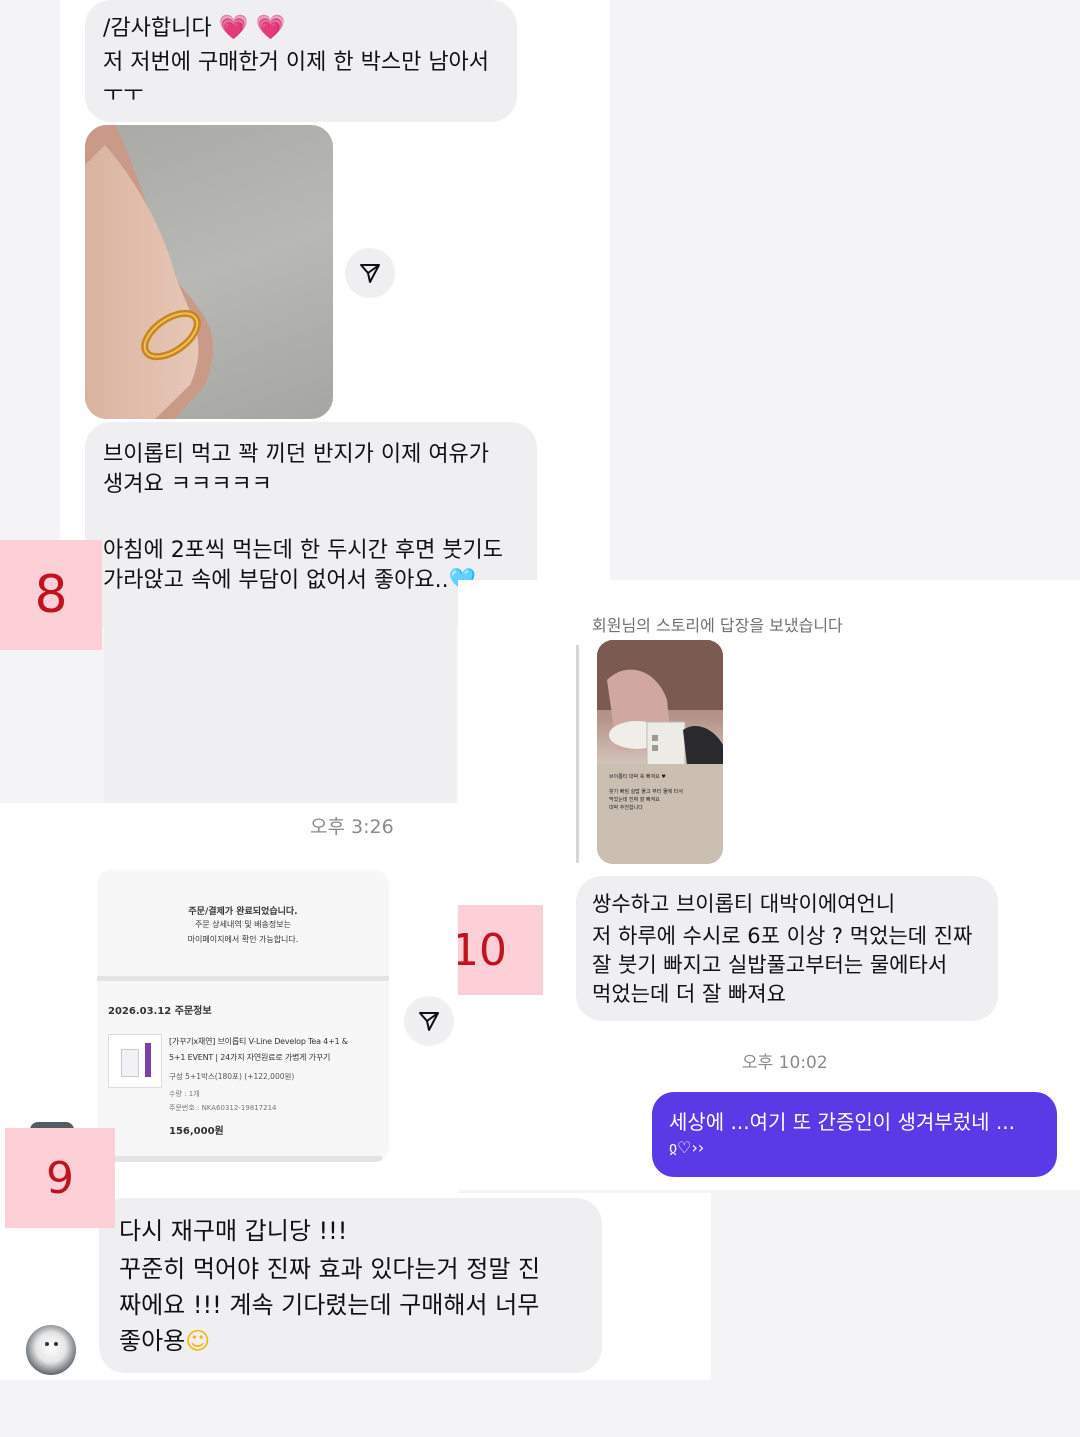 This screenshot has width=1080, height=1437. I want to click on story-reply-header: 회원님의 스토리에 답장을 보냈습니다, so click(717, 625).